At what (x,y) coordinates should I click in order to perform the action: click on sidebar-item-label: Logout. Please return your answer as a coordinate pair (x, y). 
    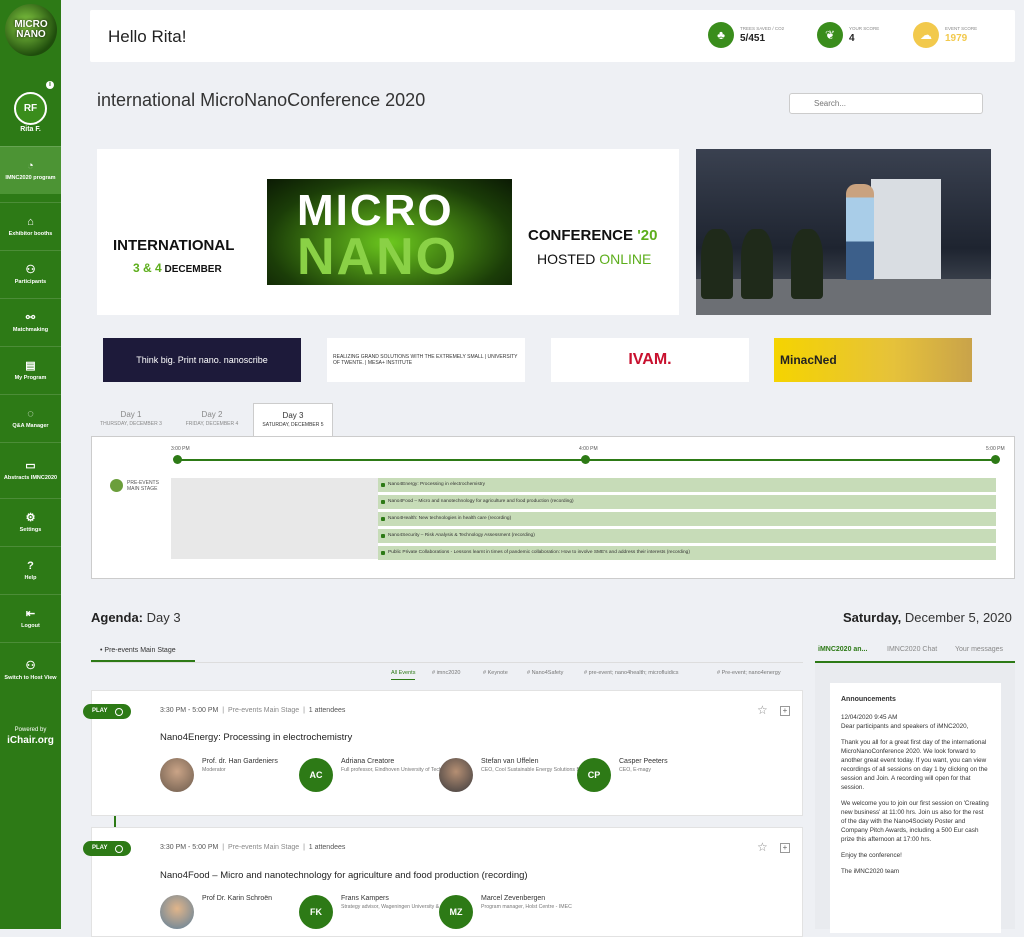
    Looking at the image, I should click on (30, 625).